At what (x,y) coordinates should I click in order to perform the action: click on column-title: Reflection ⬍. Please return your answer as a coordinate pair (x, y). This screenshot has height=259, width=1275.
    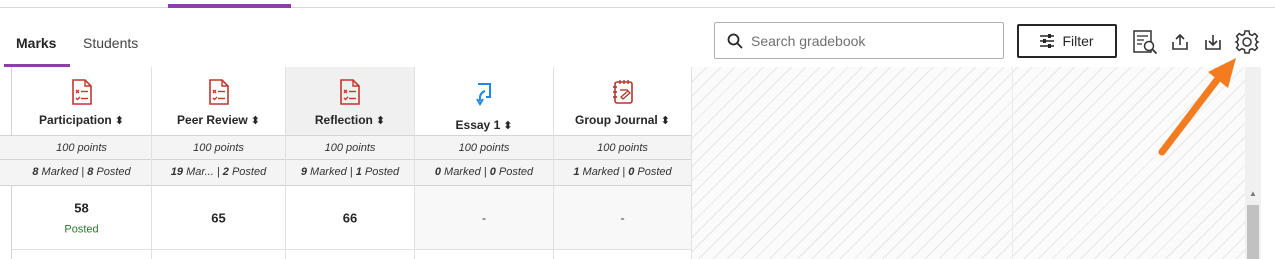
    Looking at the image, I should click on (350, 120).